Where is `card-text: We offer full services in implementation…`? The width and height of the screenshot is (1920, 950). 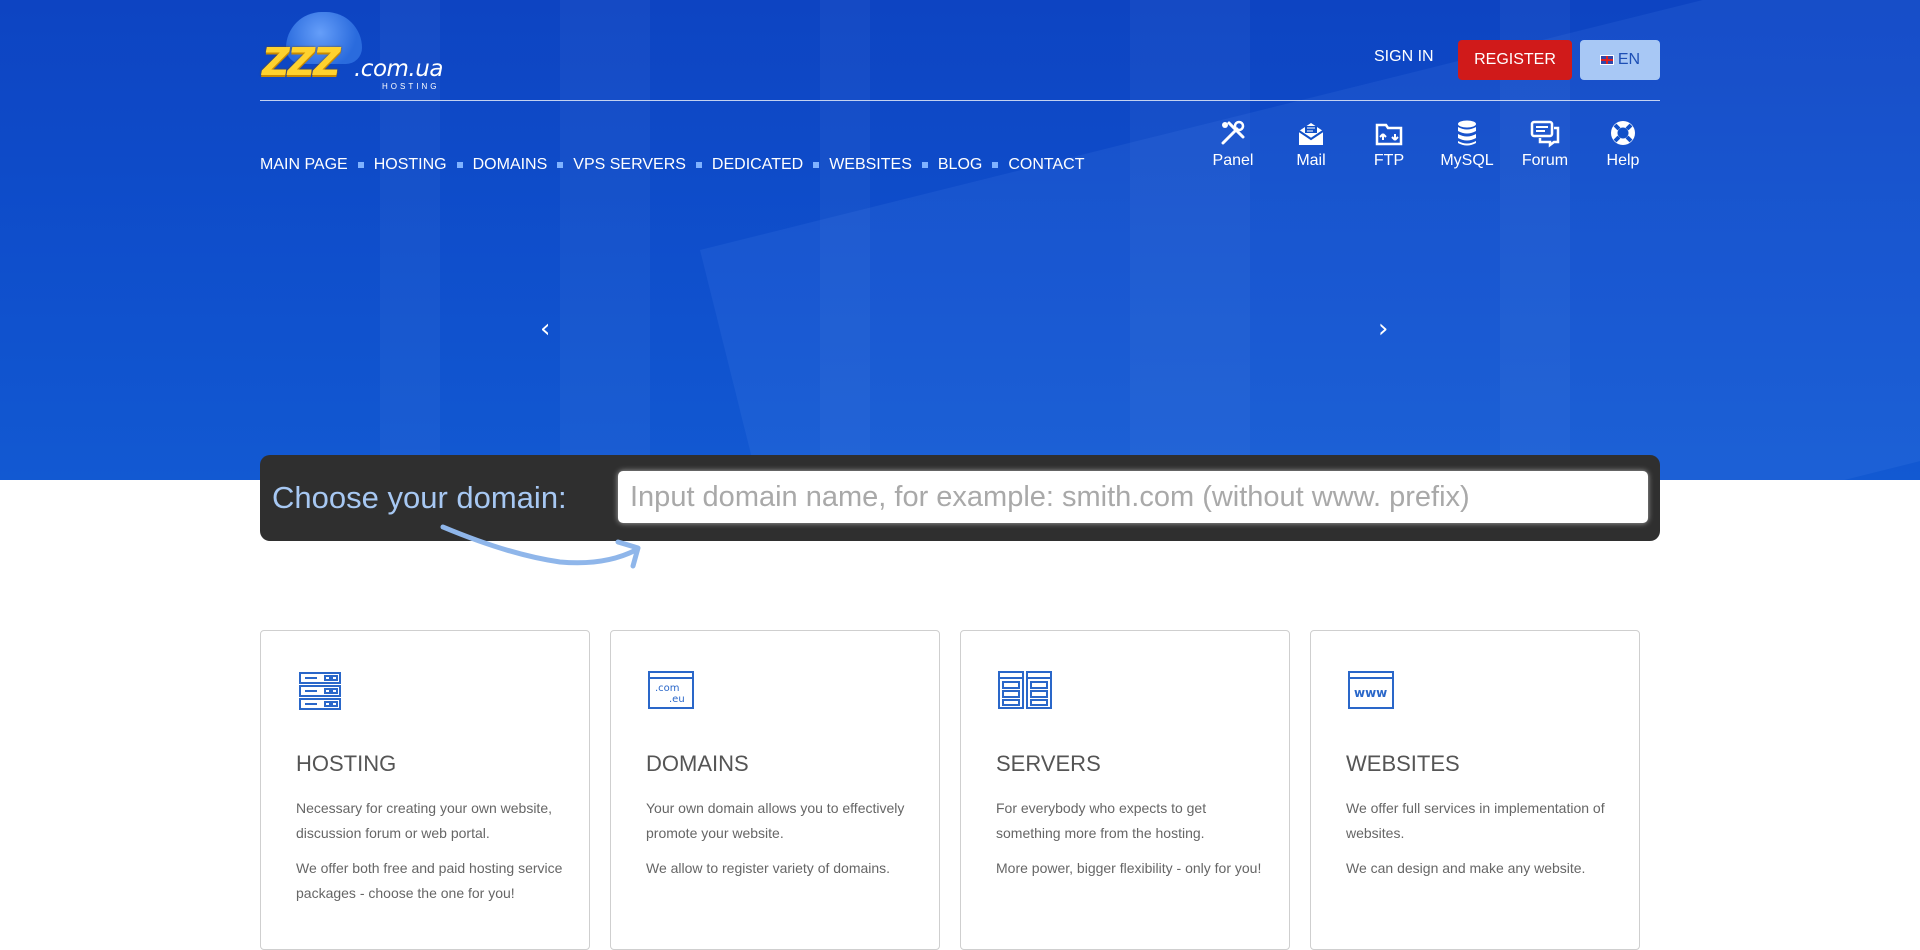
card-text: We offer full services in implementation… is located at coordinates (1481, 843).